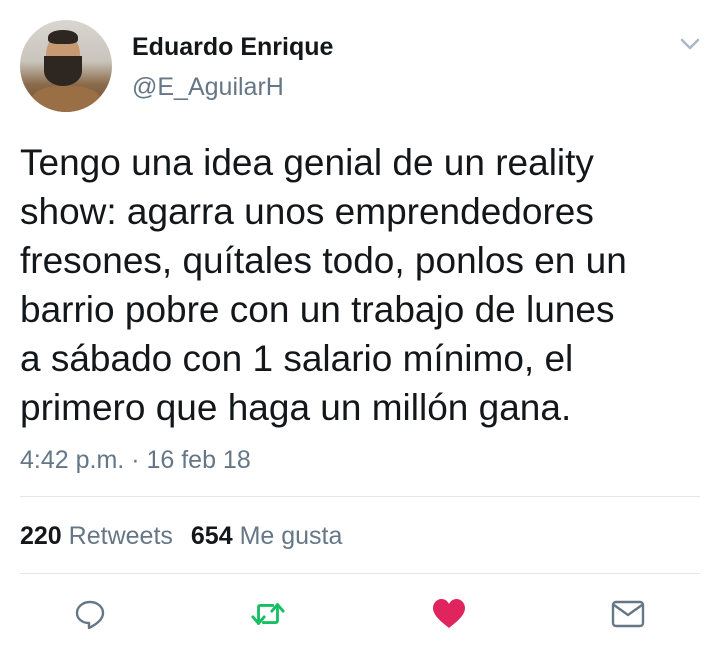 This screenshot has height=655, width=720. Describe the element at coordinates (66, 99) in the screenshot. I see `avatar-shirt` at that location.